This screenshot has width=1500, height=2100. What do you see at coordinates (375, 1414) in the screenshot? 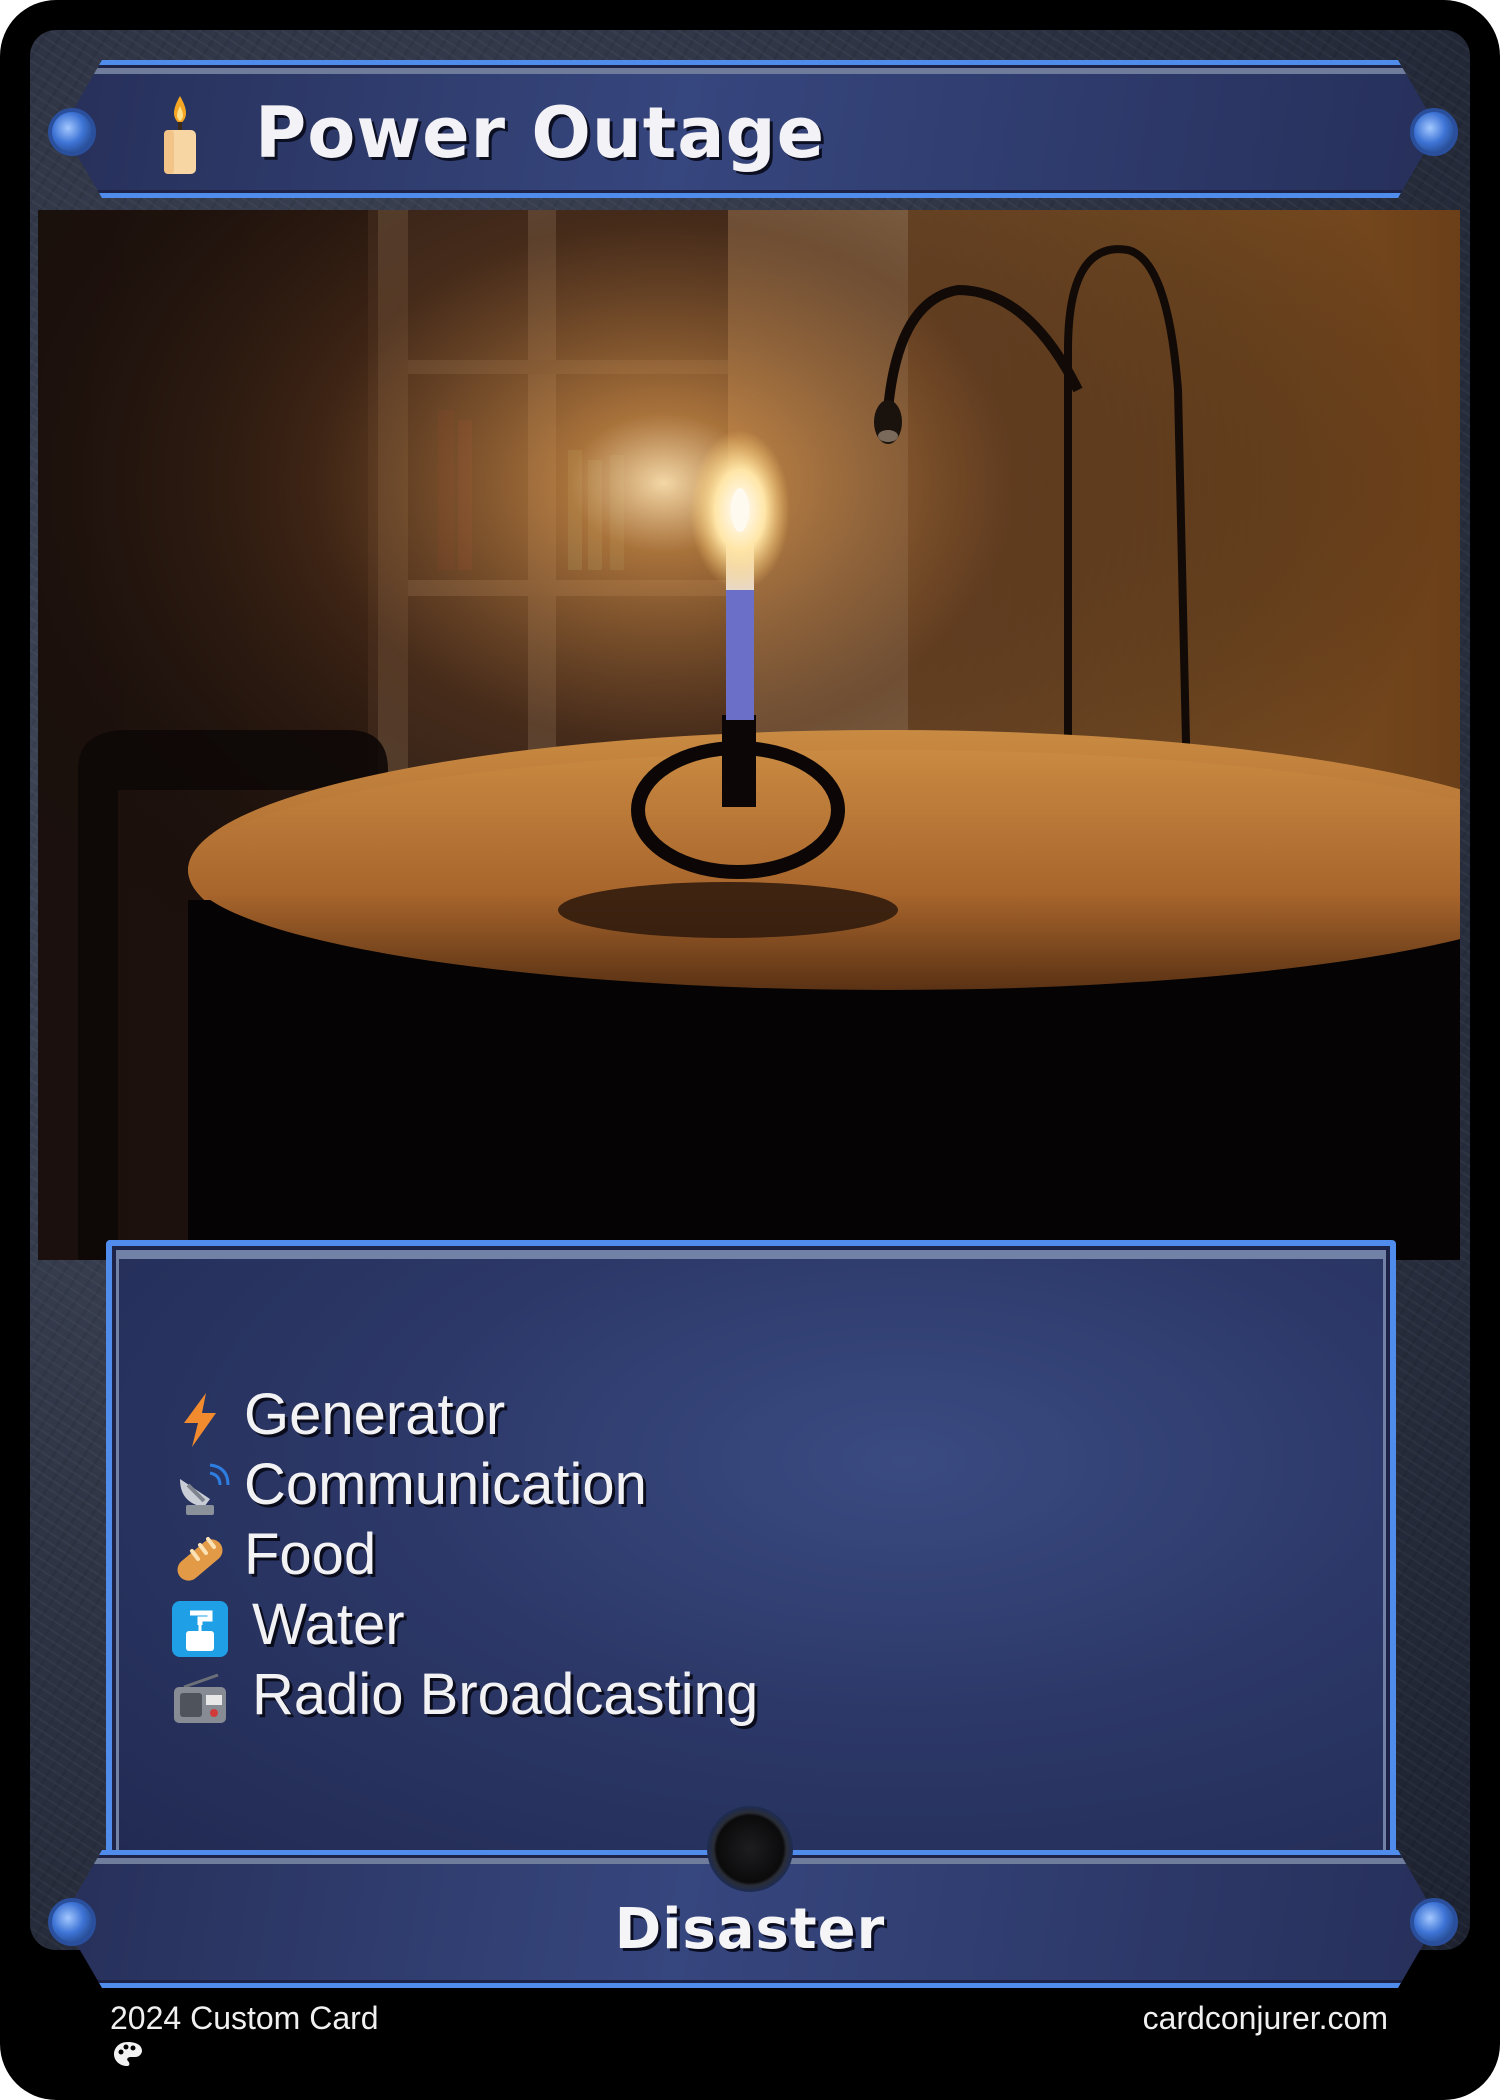
I see `rule-text: Generator` at bounding box center [375, 1414].